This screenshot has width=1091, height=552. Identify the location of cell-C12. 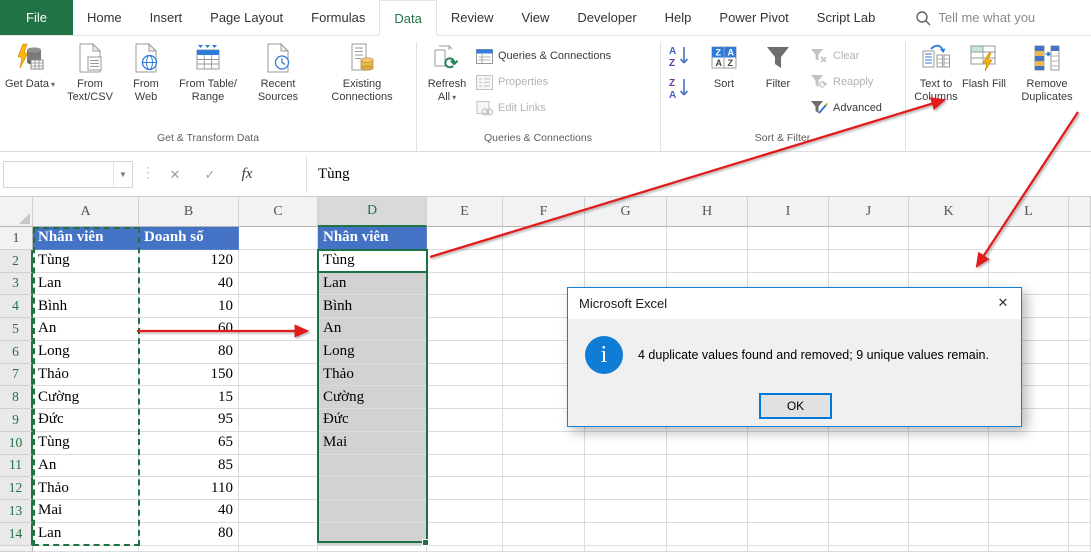
(278, 488).